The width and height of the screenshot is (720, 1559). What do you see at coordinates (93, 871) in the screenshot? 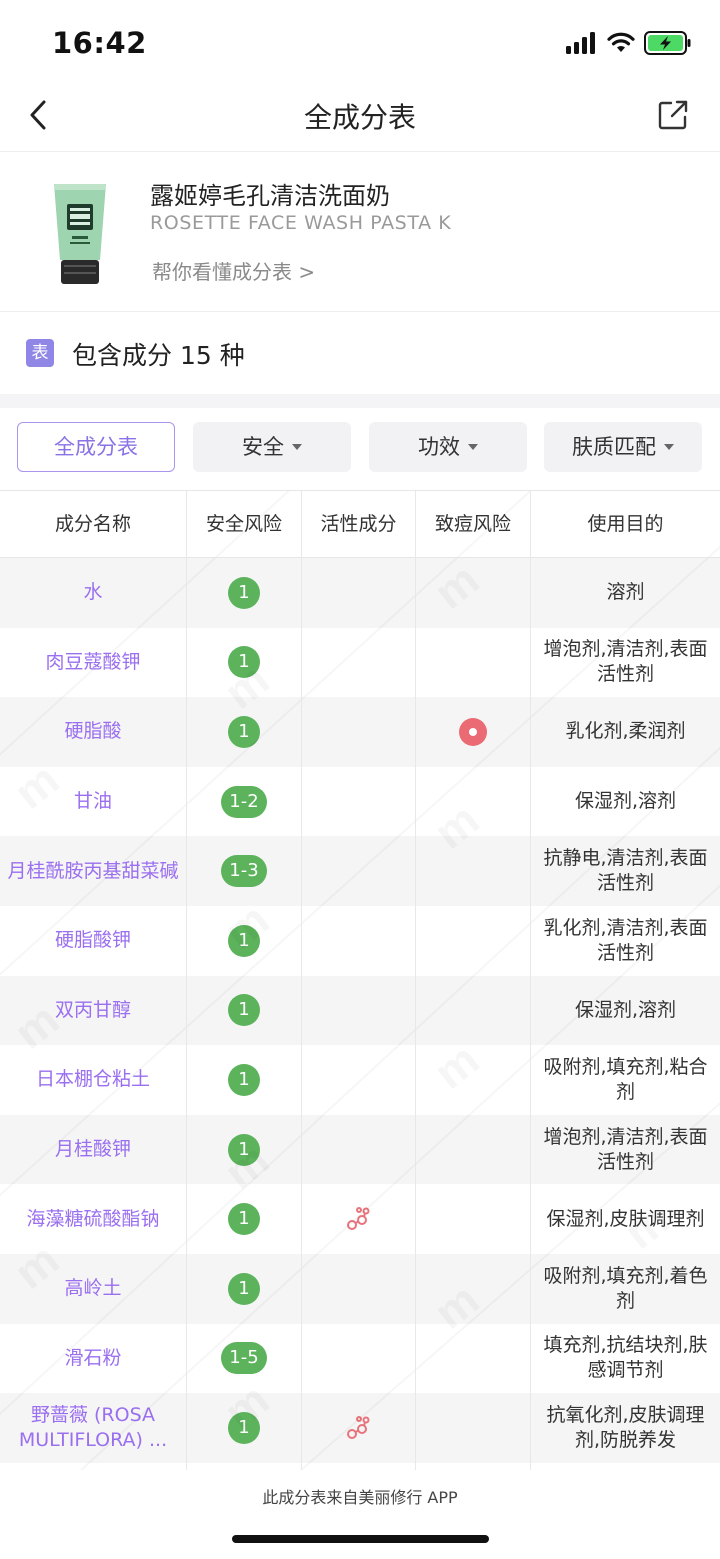
I see `ingredient-name: 月桂酰胺丙基甜菜碱` at bounding box center [93, 871].